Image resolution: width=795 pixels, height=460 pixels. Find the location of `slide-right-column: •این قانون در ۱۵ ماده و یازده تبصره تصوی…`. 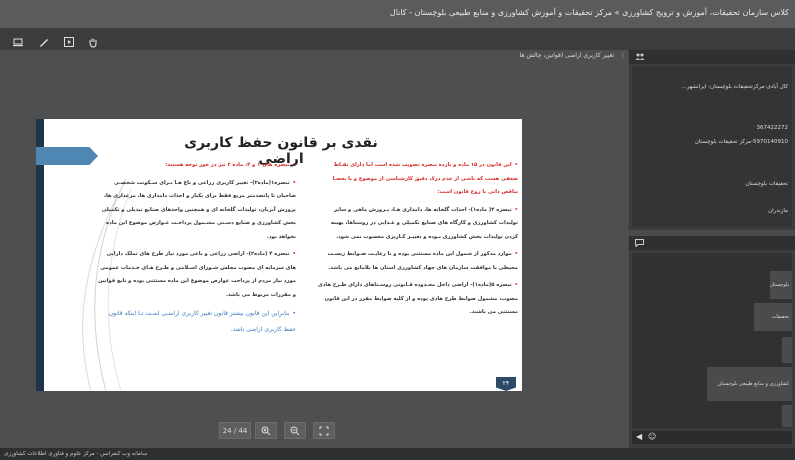

slide-right-column: •این قانون در ۱۵ ماده و یازده تبصره تصوی… is located at coordinates (418, 241).